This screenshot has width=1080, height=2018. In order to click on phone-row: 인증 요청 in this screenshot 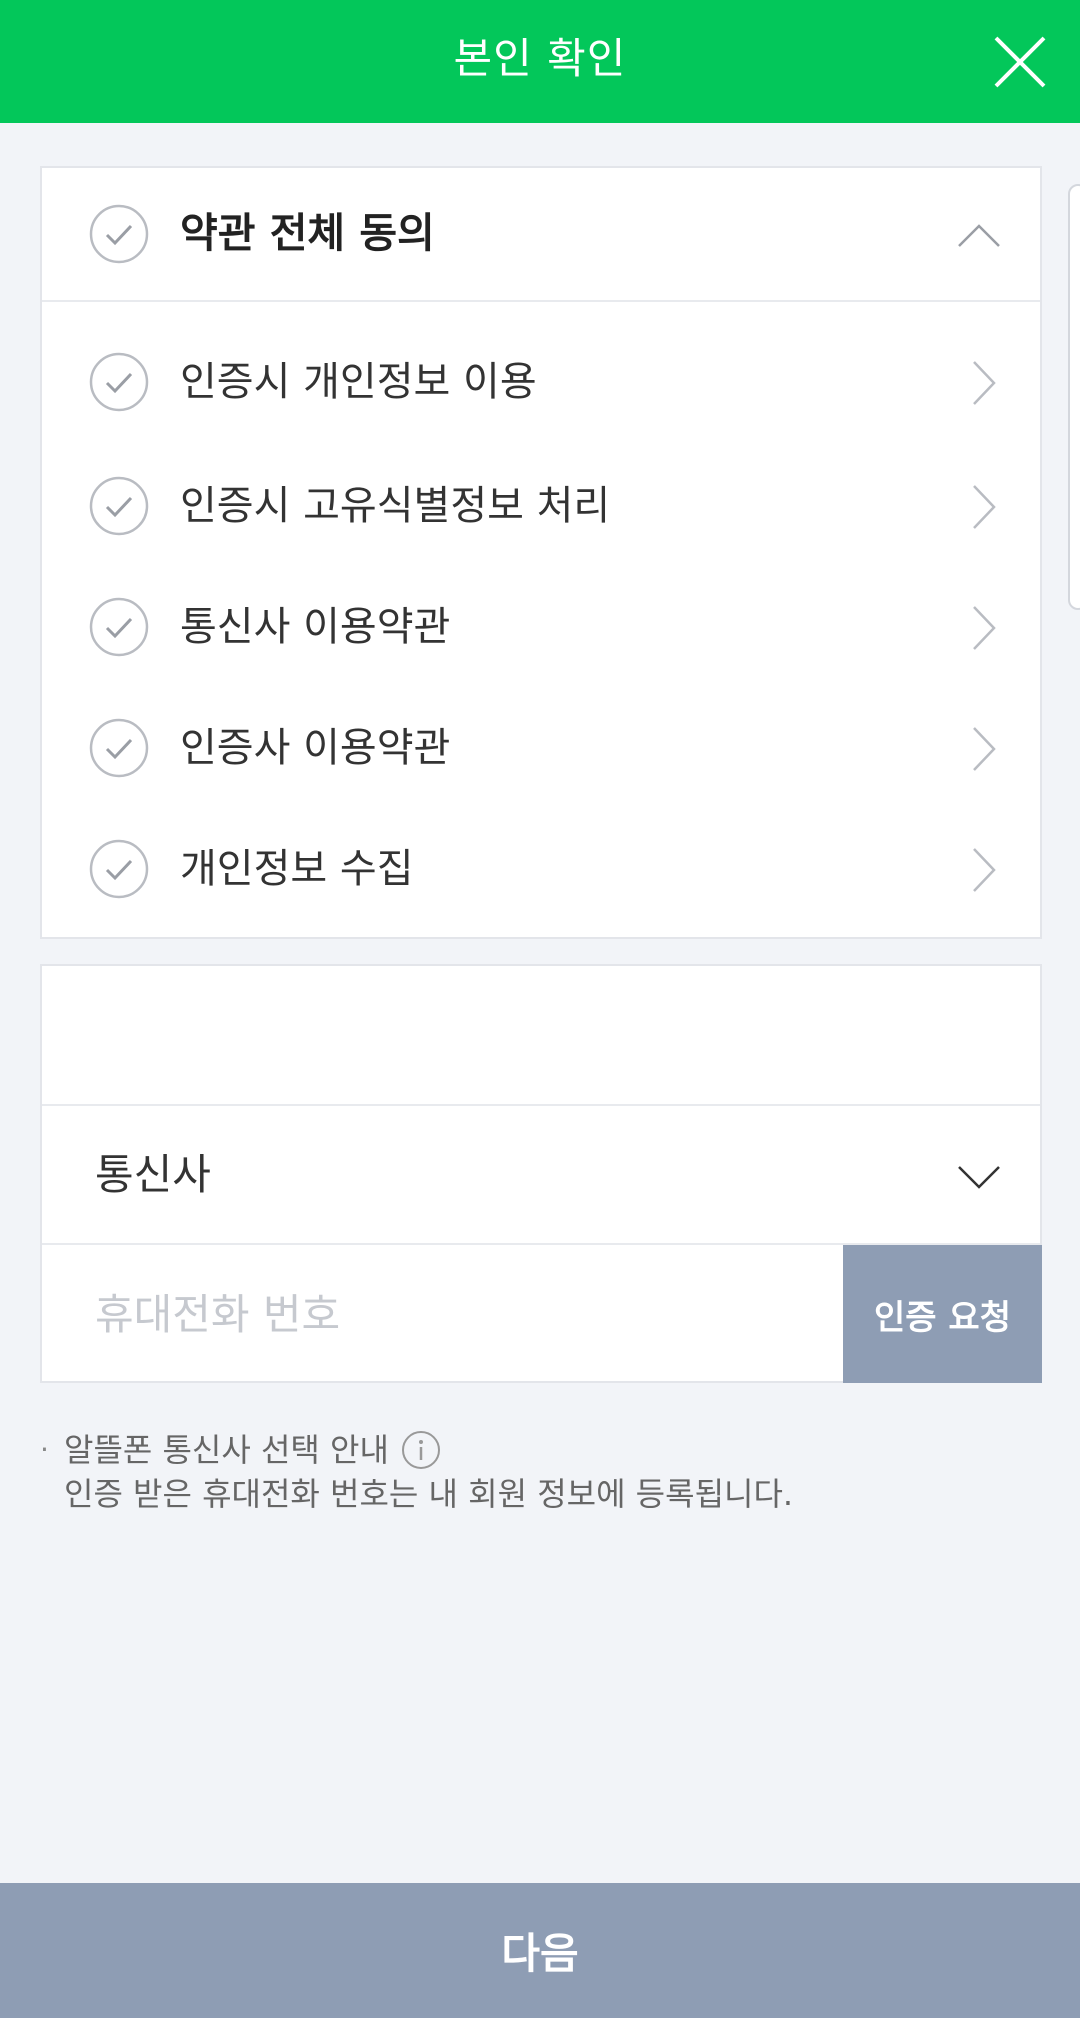, I will do `click(542, 1314)`.